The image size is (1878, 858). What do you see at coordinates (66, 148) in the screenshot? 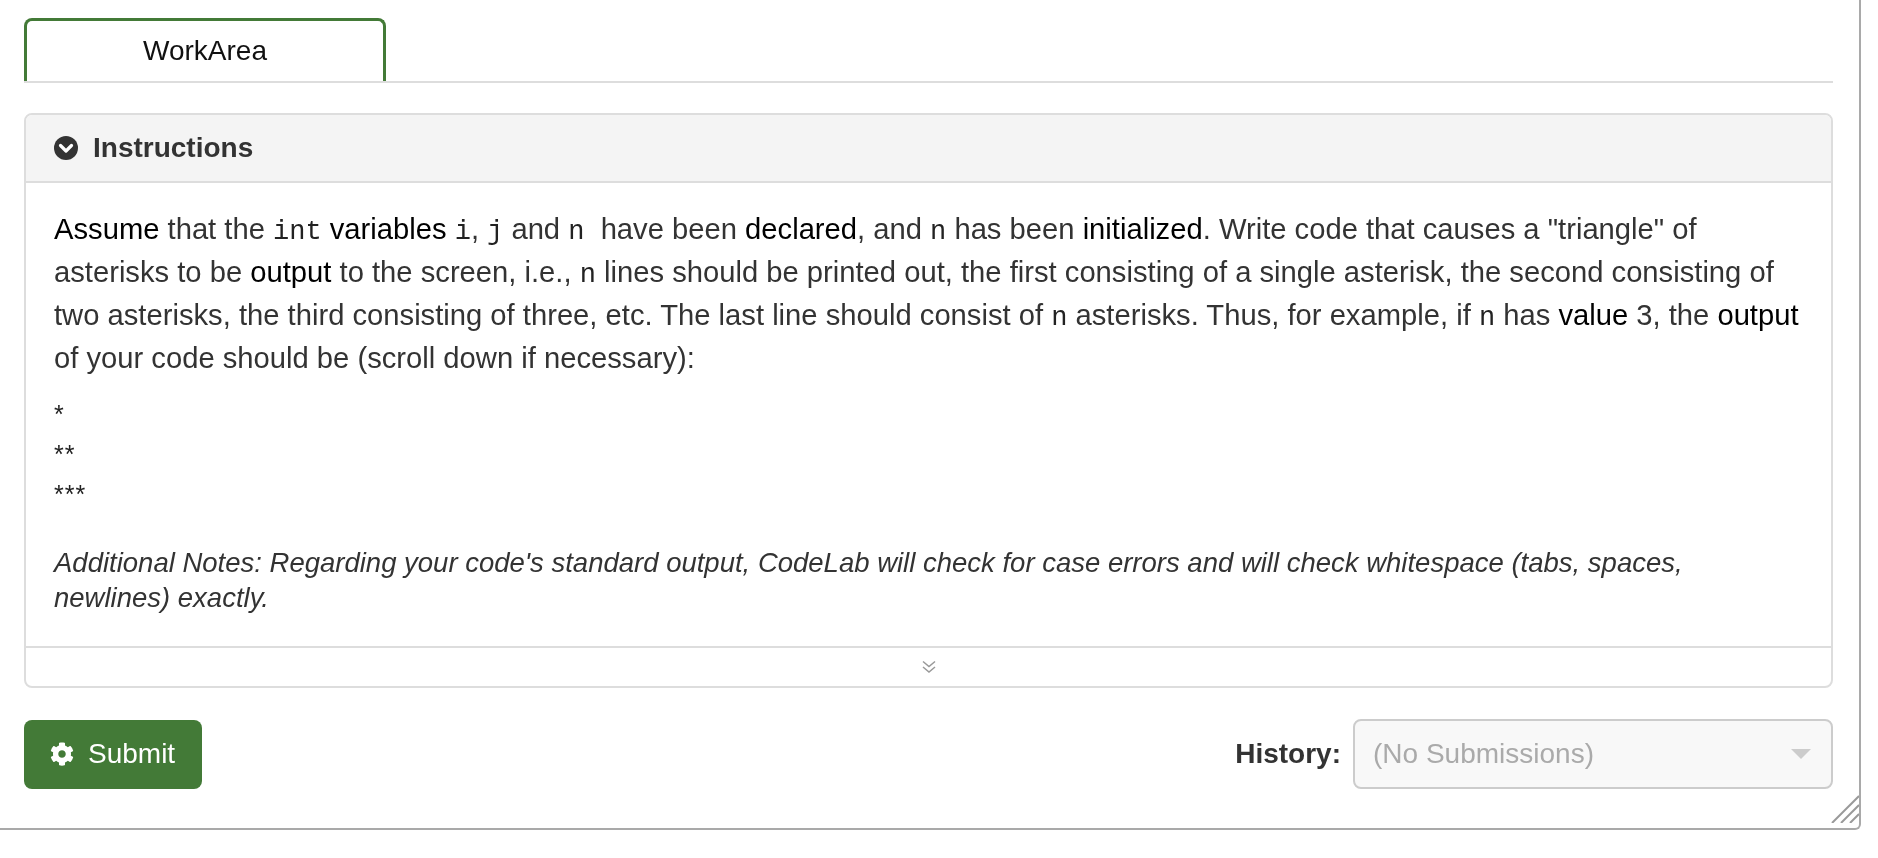
I see `chevron-circle-icon` at bounding box center [66, 148].